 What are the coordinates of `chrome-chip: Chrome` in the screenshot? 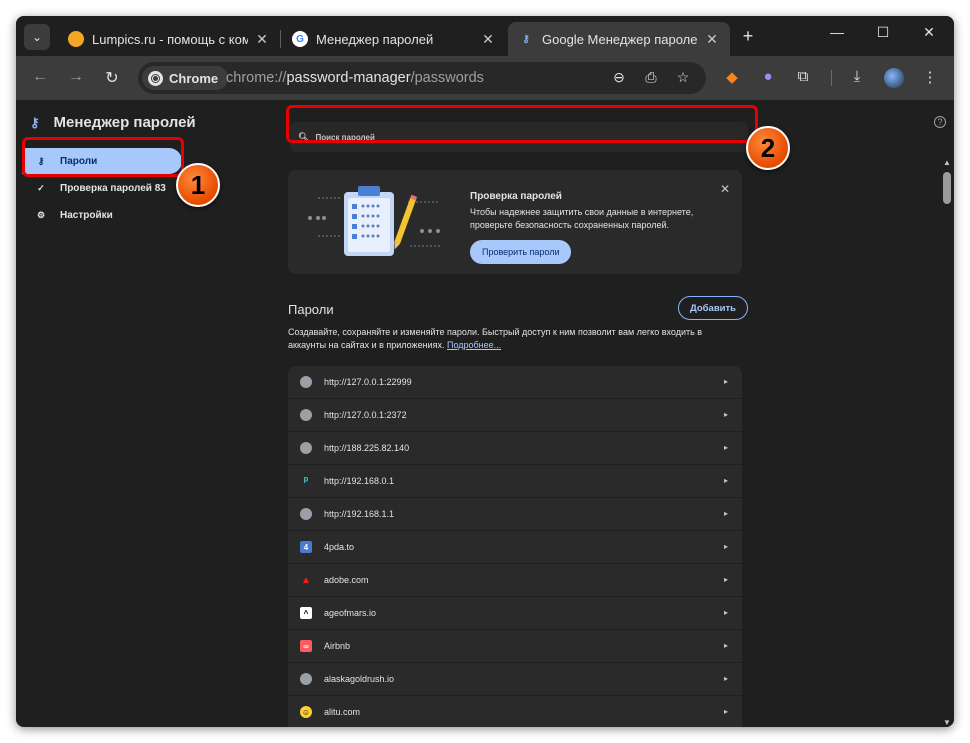 It's located at (185, 78).